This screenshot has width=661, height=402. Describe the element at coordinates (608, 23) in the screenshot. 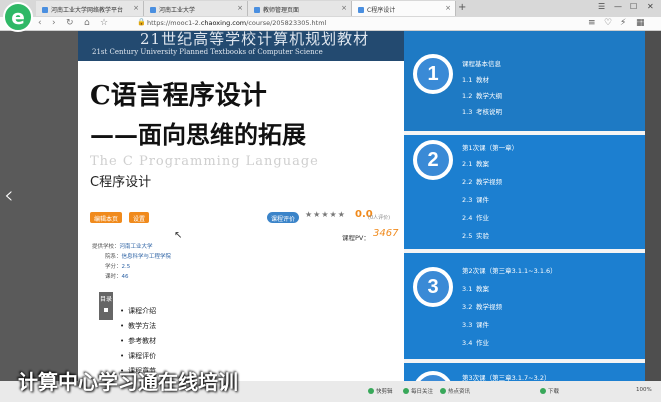

I see `favorites-icon: ♡` at that location.